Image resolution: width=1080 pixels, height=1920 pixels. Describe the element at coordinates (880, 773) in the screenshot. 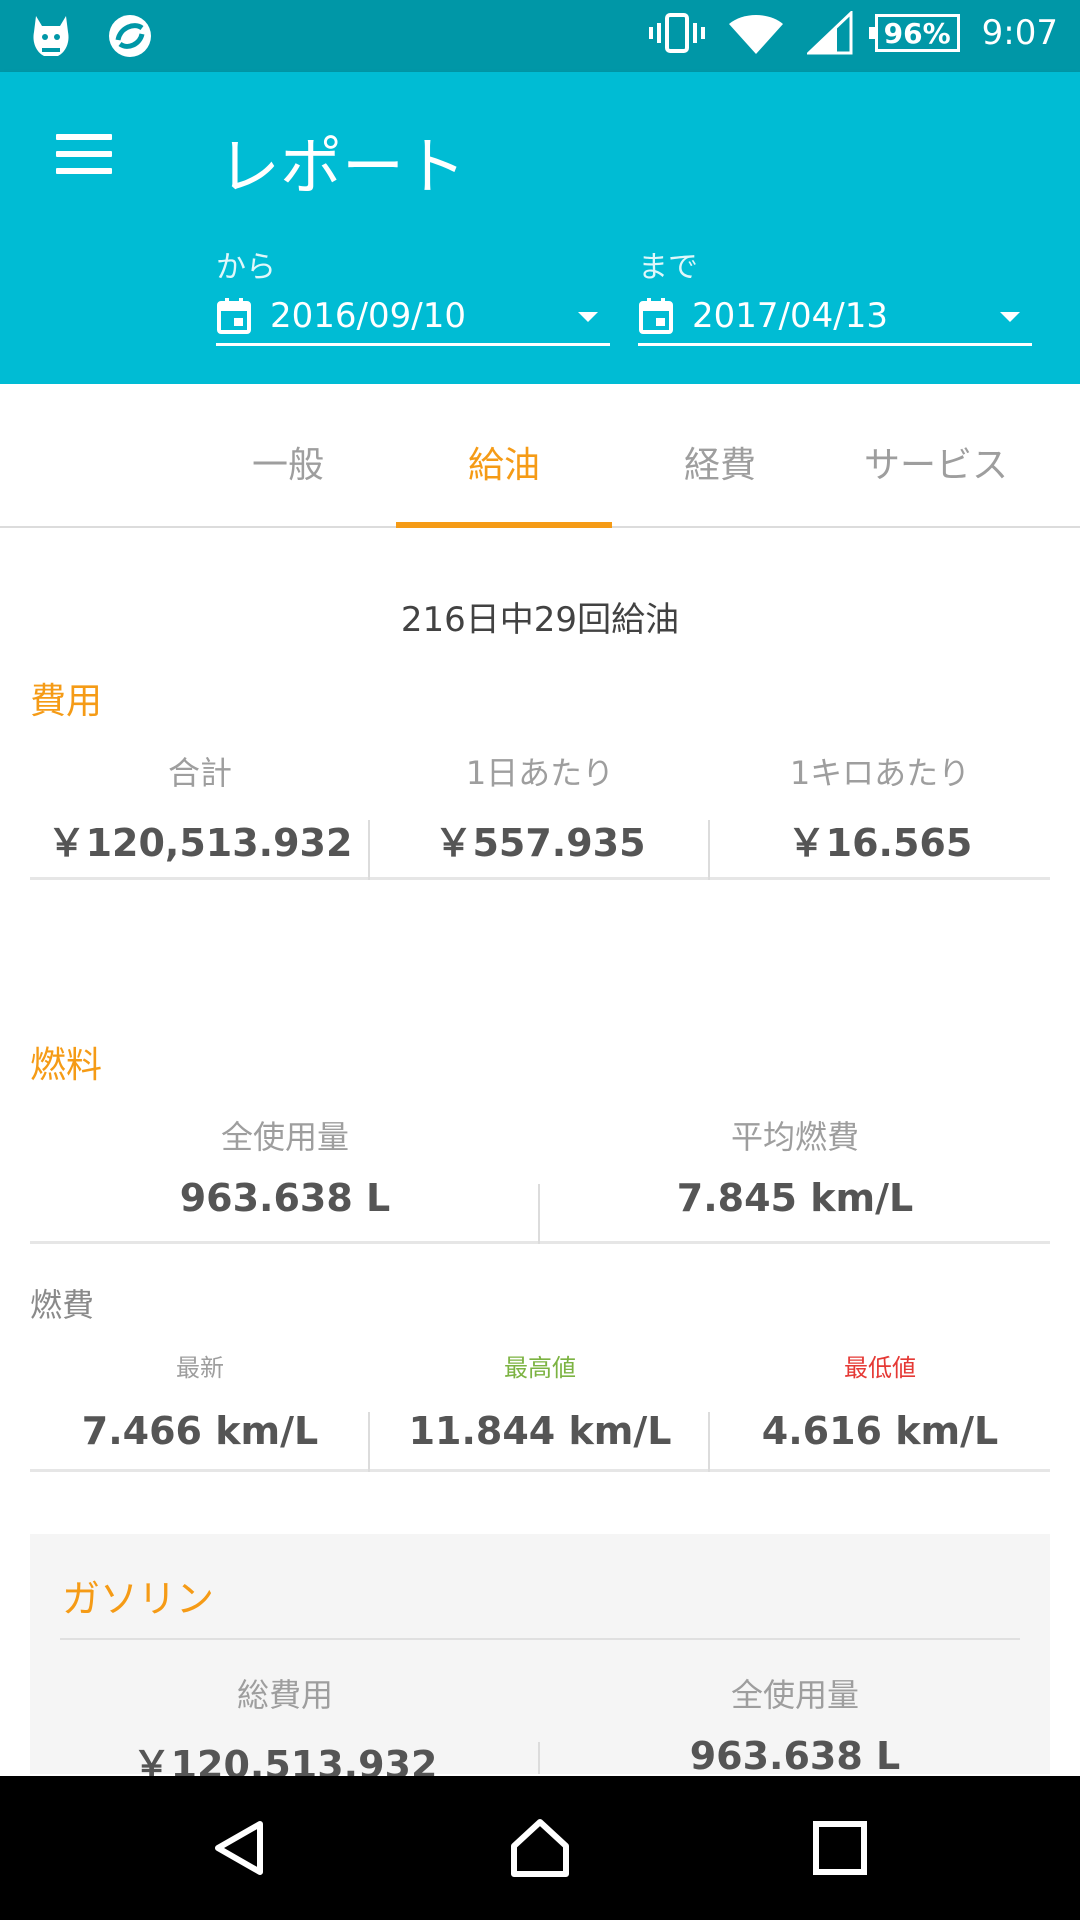

I see `cost-per-km-label: 1キロあたり` at that location.